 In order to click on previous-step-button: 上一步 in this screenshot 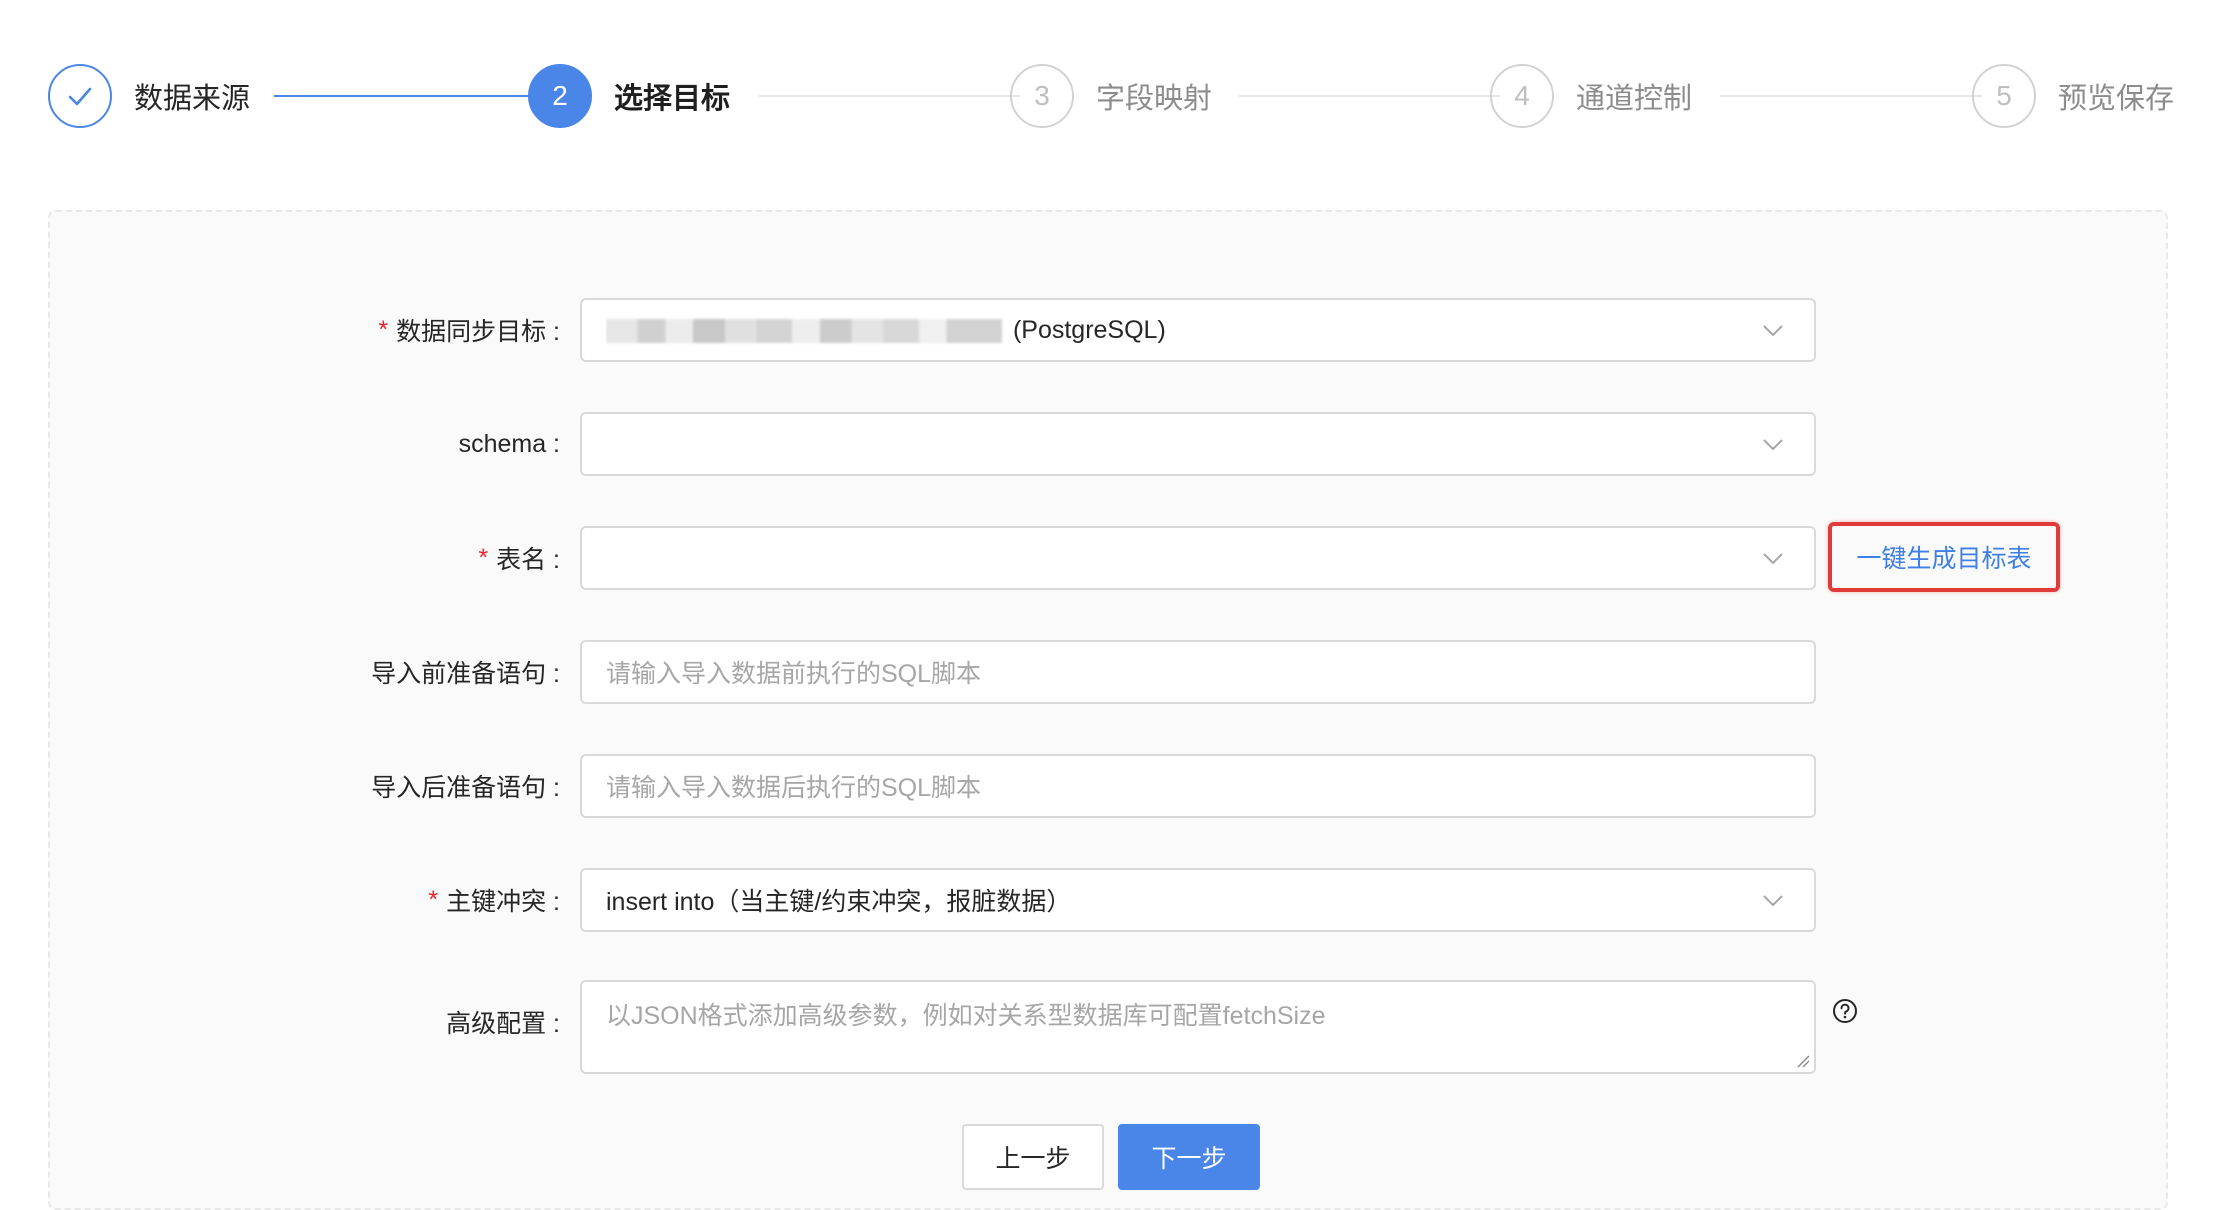, I will do `click(1033, 1157)`.